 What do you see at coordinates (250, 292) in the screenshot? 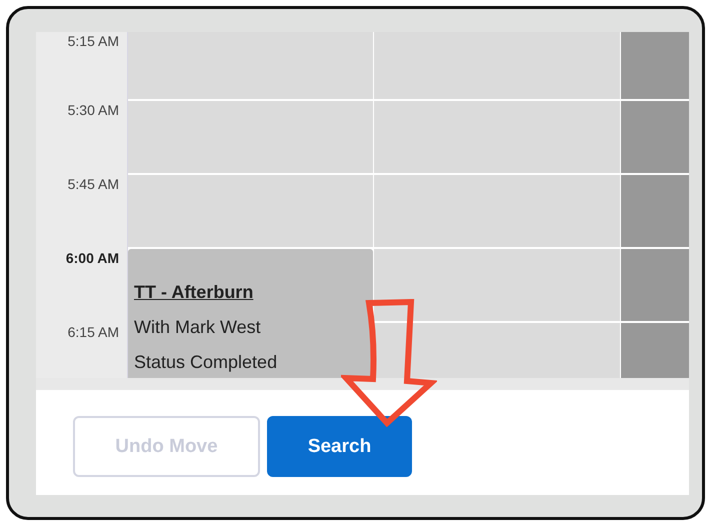
I see `appointment-title: TT - Afterburn` at bounding box center [250, 292].